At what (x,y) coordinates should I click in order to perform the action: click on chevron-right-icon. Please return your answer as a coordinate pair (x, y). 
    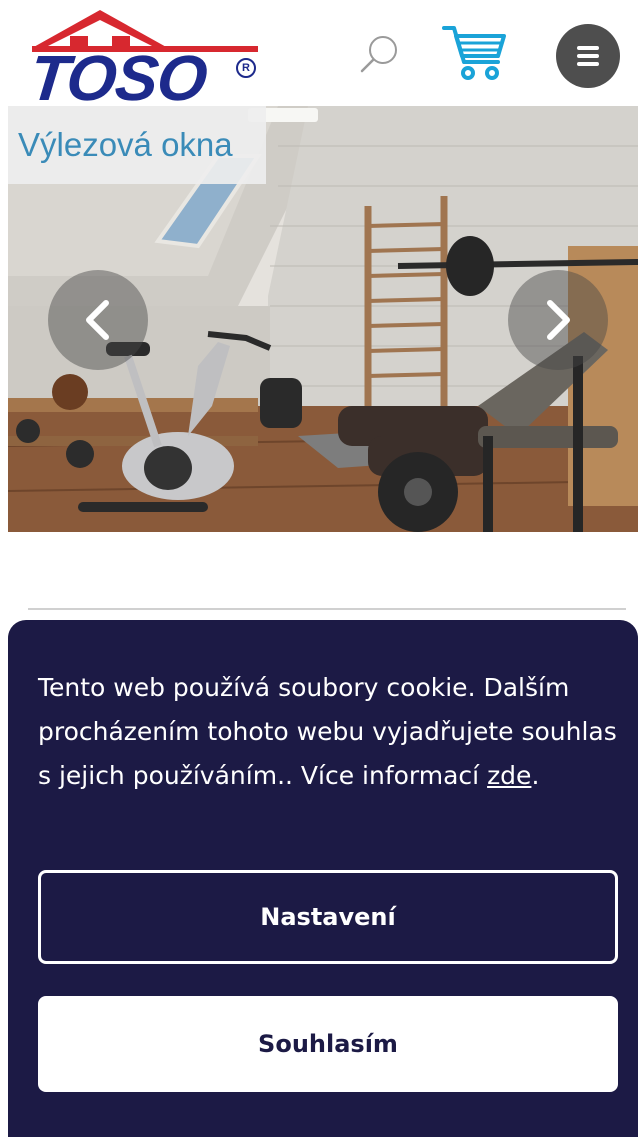
    Looking at the image, I should click on (558, 320).